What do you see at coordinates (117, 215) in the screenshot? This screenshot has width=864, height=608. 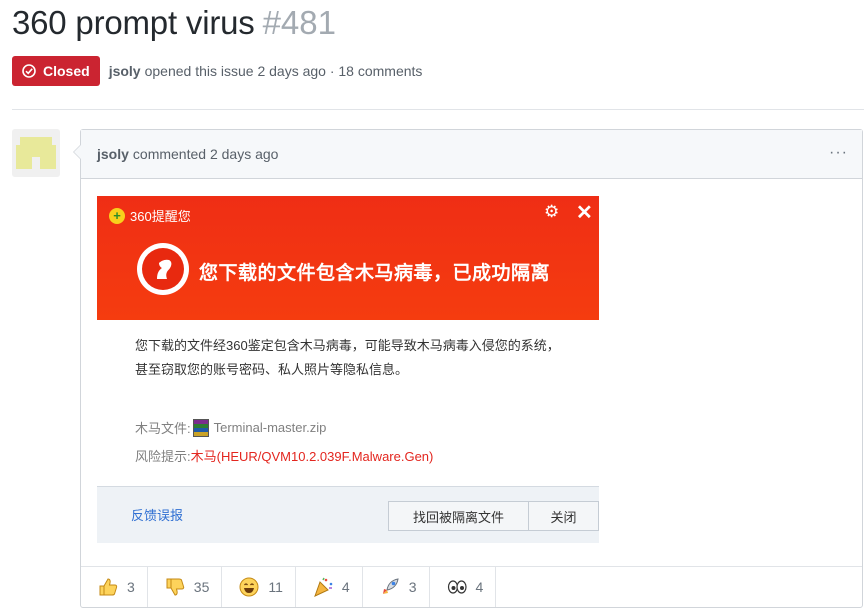 I see `360-logo-icon: +` at bounding box center [117, 215].